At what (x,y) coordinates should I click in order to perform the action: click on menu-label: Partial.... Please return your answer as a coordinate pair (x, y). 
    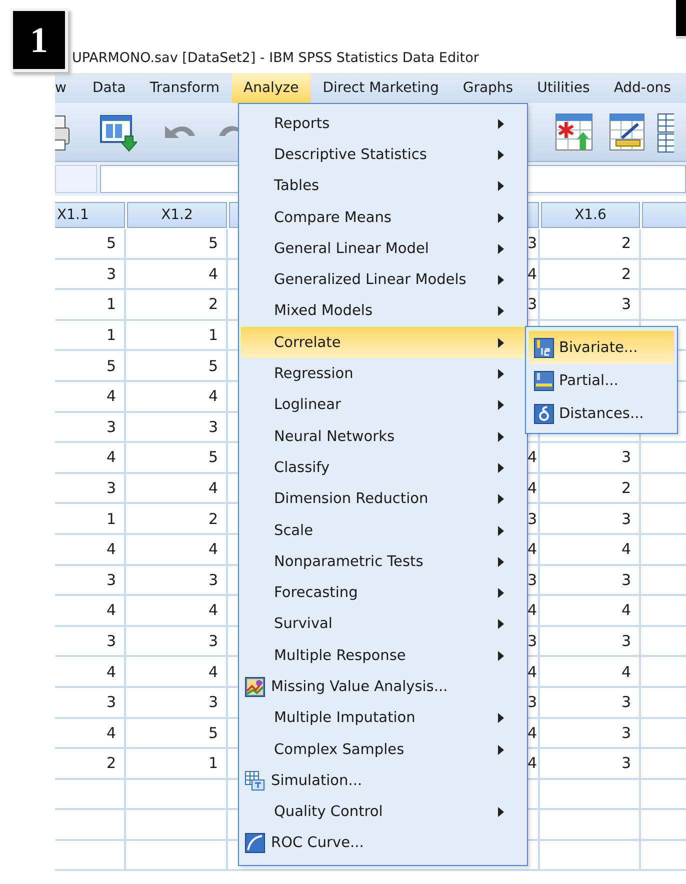
    Looking at the image, I should click on (588, 380).